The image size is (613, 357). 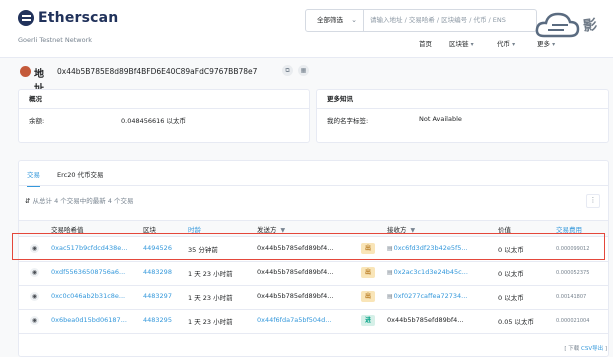 I want to click on nav-item-tokens: 代币 ▾, so click(x=506, y=43).